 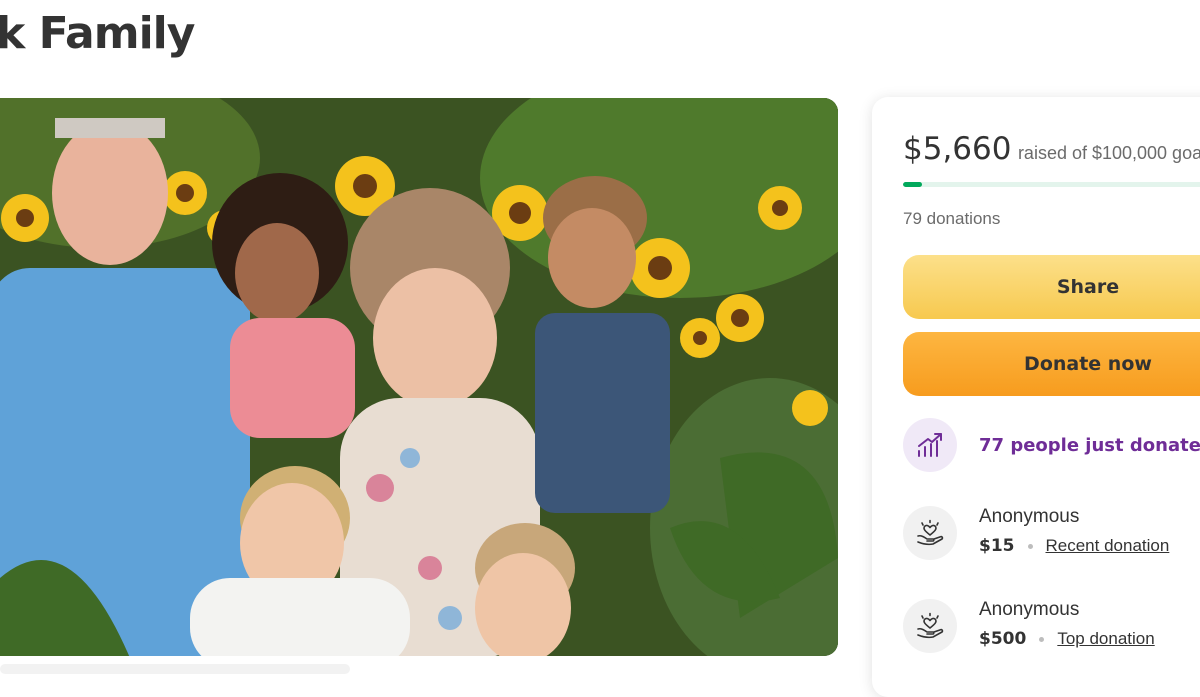 I want to click on page-title: k Family, so click(x=97, y=33).